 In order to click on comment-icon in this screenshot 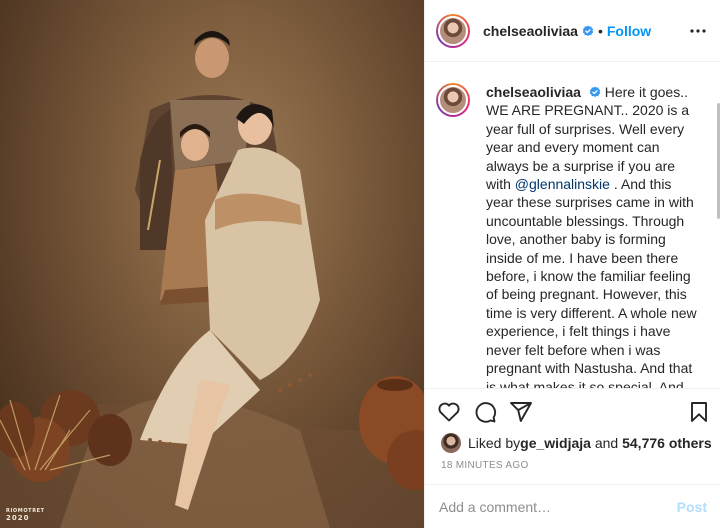, I will do `click(485, 412)`.